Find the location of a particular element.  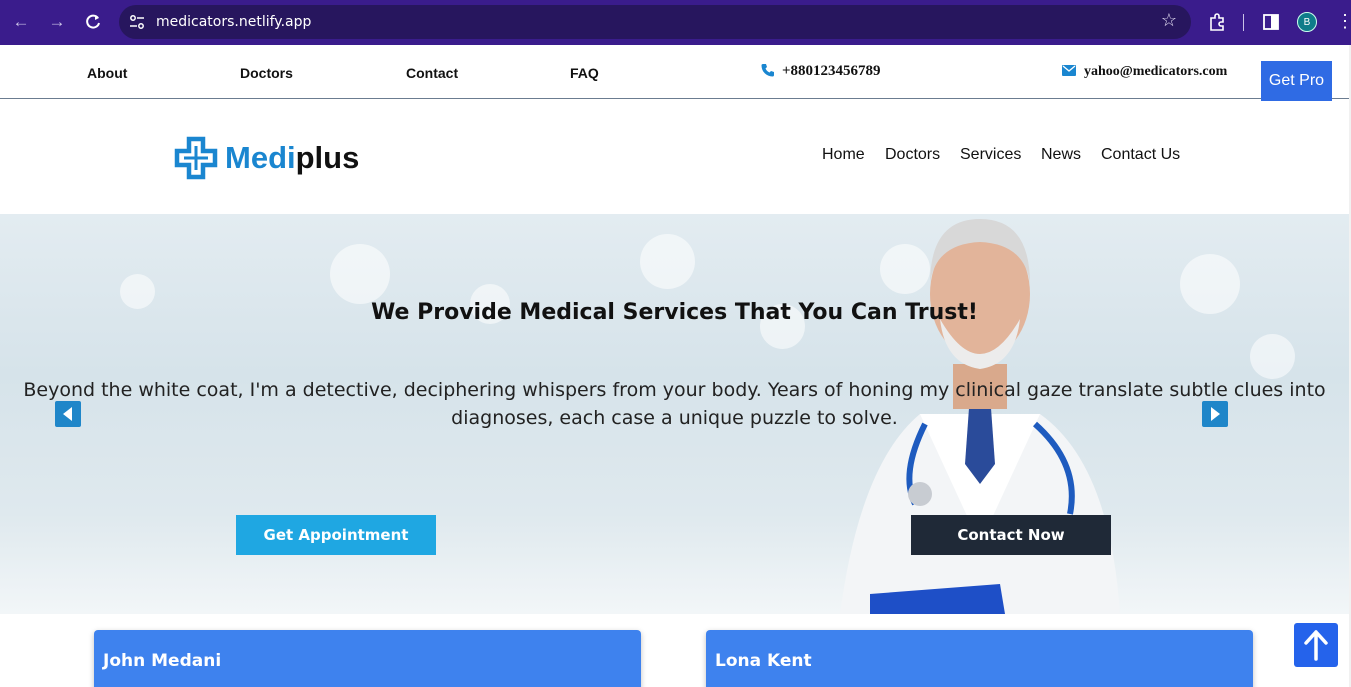

profile-avatar: B is located at coordinates (1307, 22).